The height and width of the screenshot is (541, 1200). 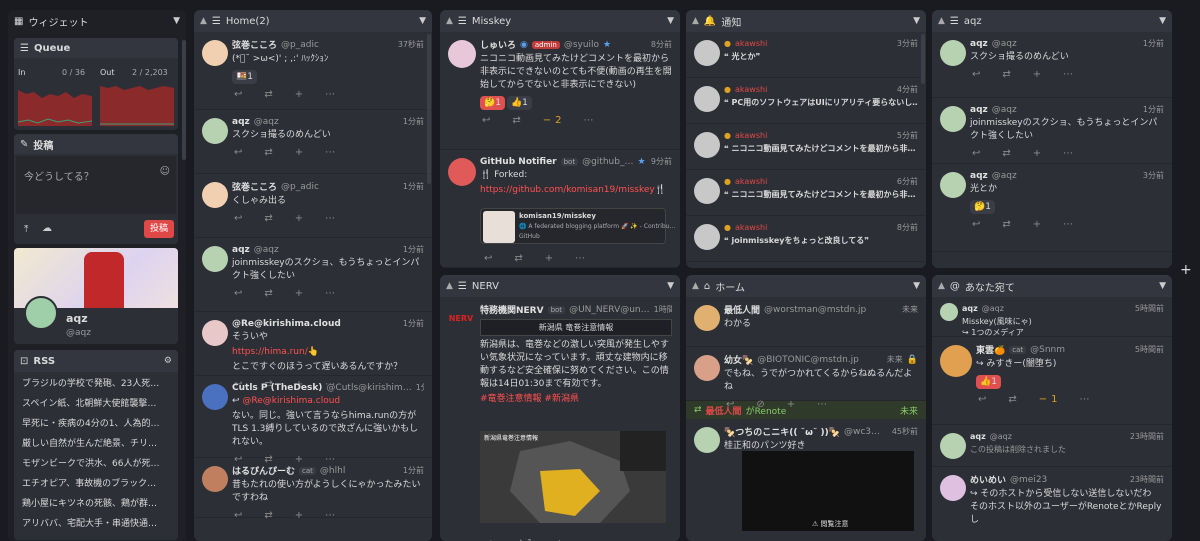 I want to click on note-author: GitHub Notifier, so click(x=518, y=162).